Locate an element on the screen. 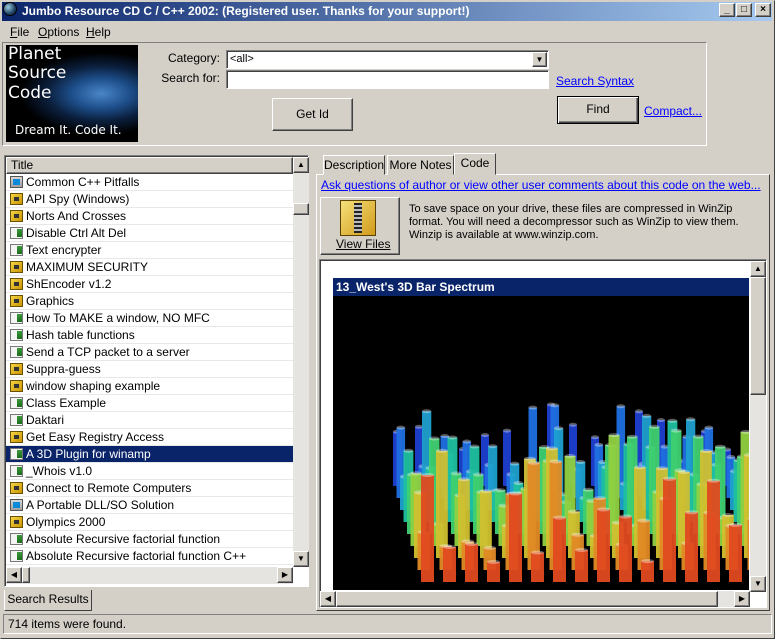  list-item-title: Absolute Recursive factorial function is located at coordinates (123, 539).